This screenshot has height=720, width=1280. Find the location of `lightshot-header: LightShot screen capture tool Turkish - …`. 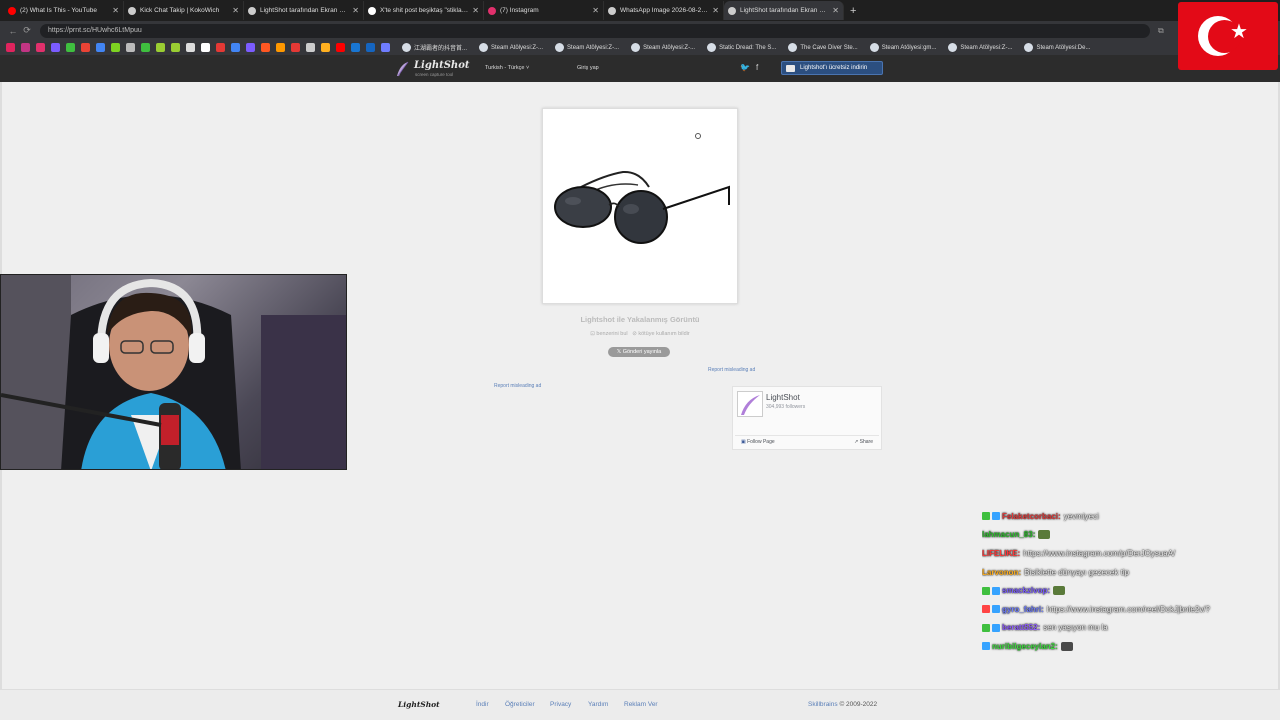

lightshot-header: LightShot screen capture tool Turkish - … is located at coordinates (640, 68).